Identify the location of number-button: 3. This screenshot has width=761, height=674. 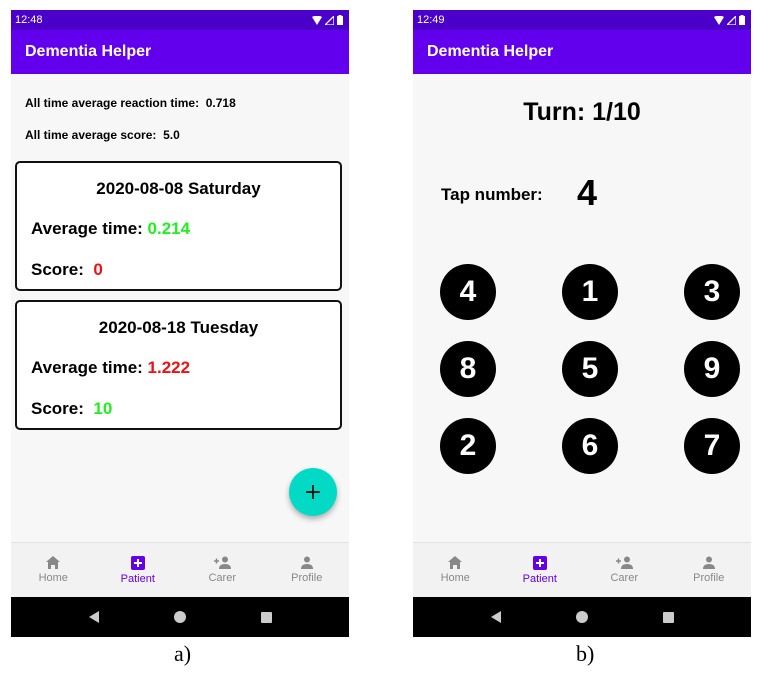
(712, 292).